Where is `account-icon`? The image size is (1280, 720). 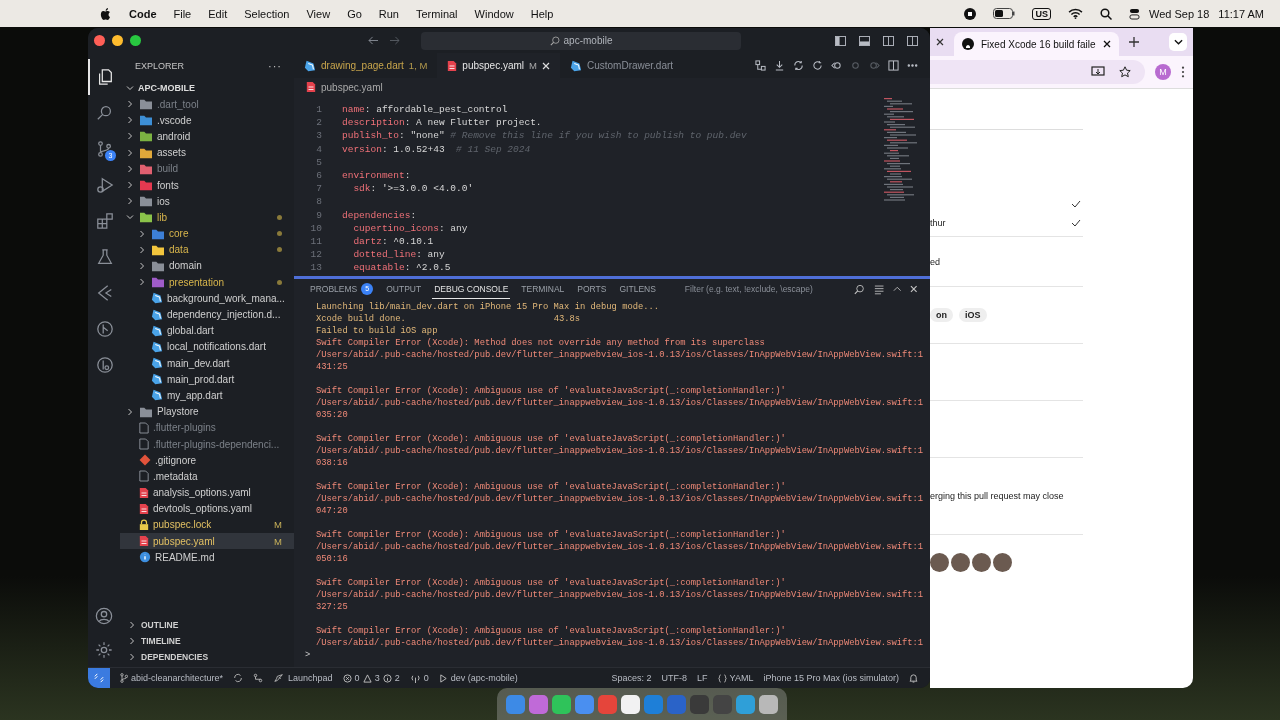
account-icon is located at coordinates (104, 616).